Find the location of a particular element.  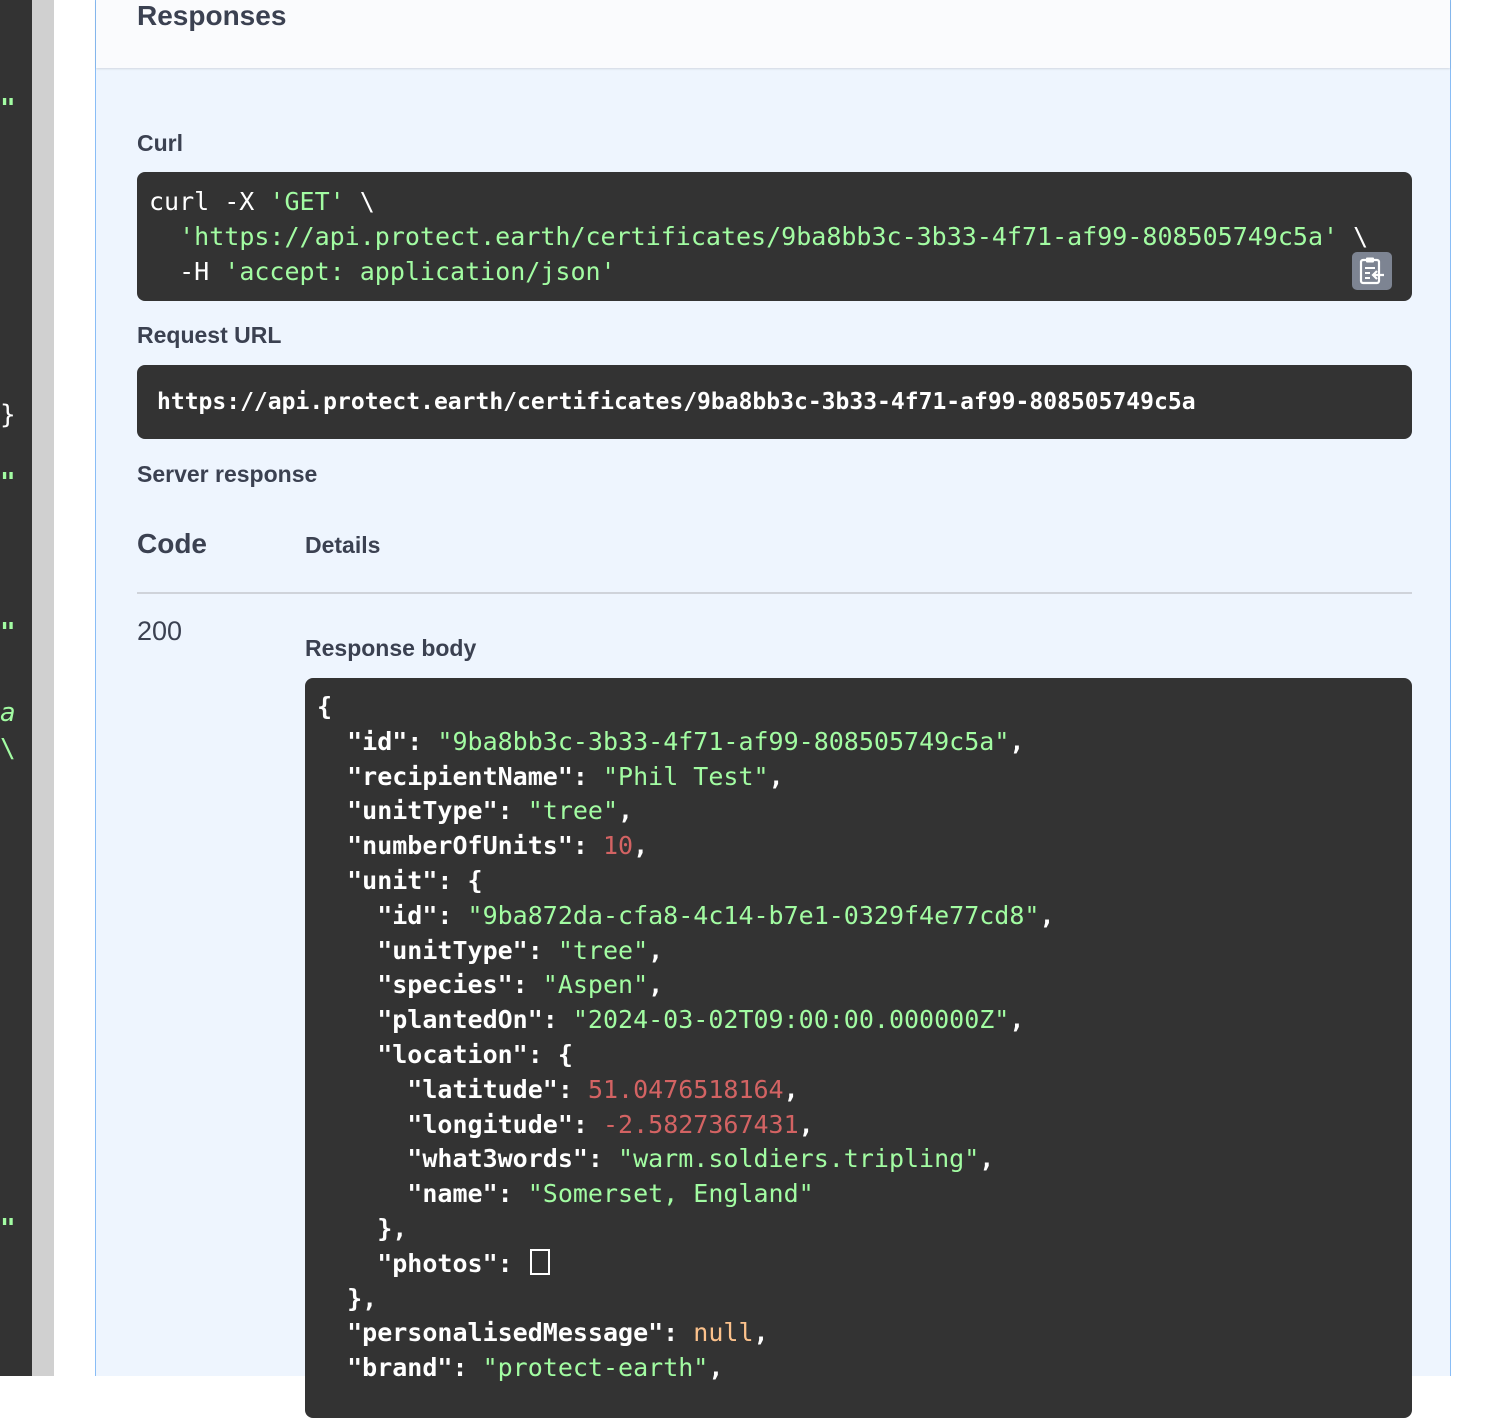

json-value: "9ba8bb3c-3b33-4f71-af99-808505749c5a" is located at coordinates (723, 741).